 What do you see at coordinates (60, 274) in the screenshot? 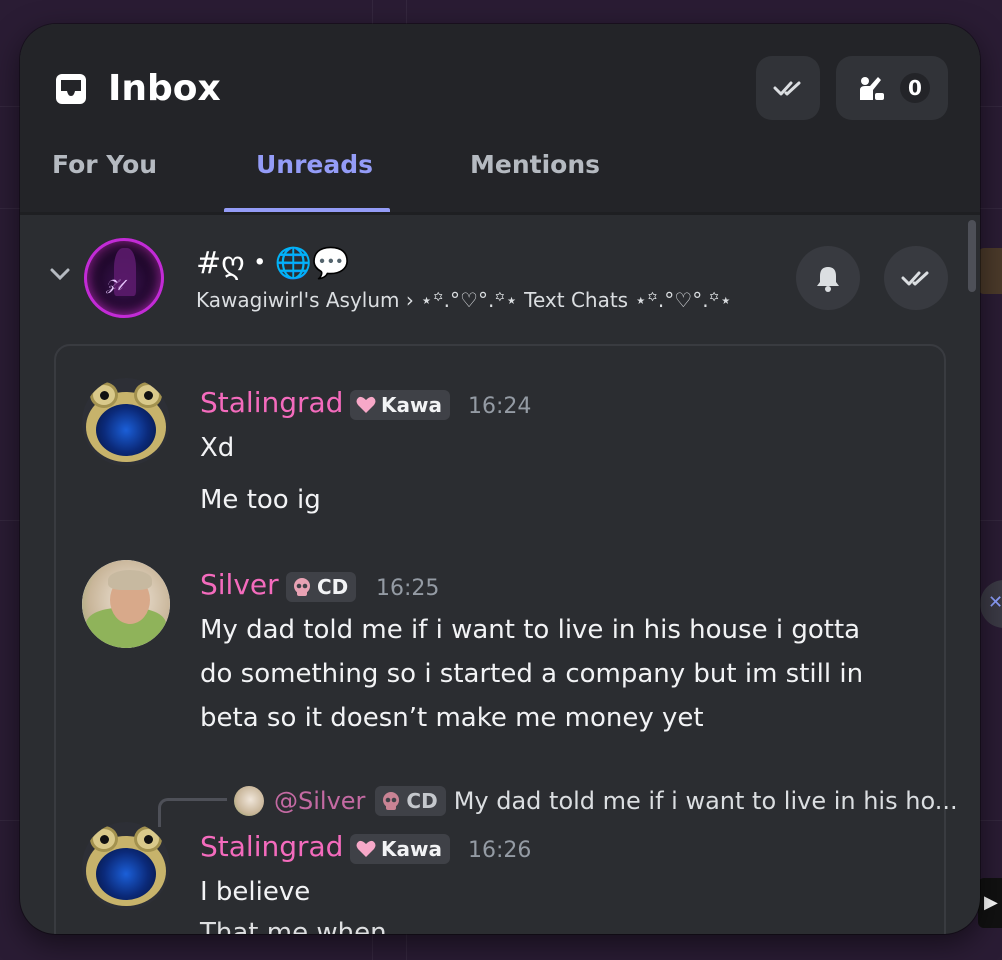
I see `chevron-down-icon` at bounding box center [60, 274].